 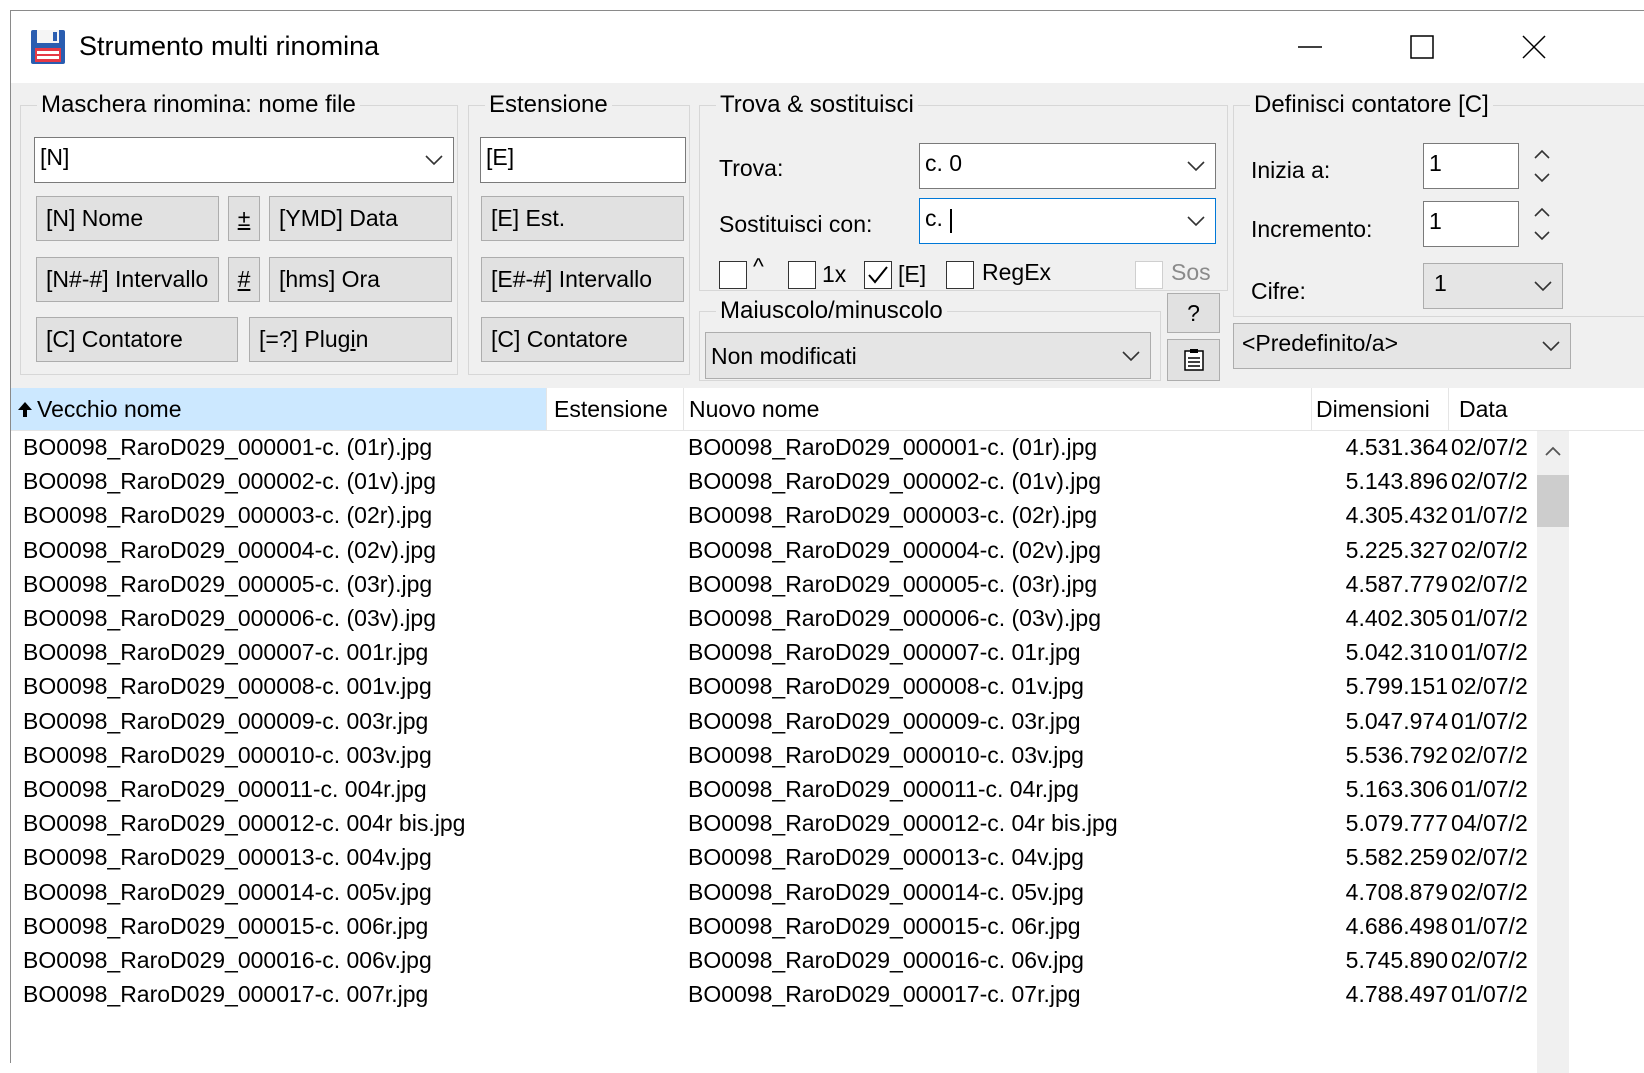 What do you see at coordinates (244, 279) in the screenshot?
I see `hash-button: #` at bounding box center [244, 279].